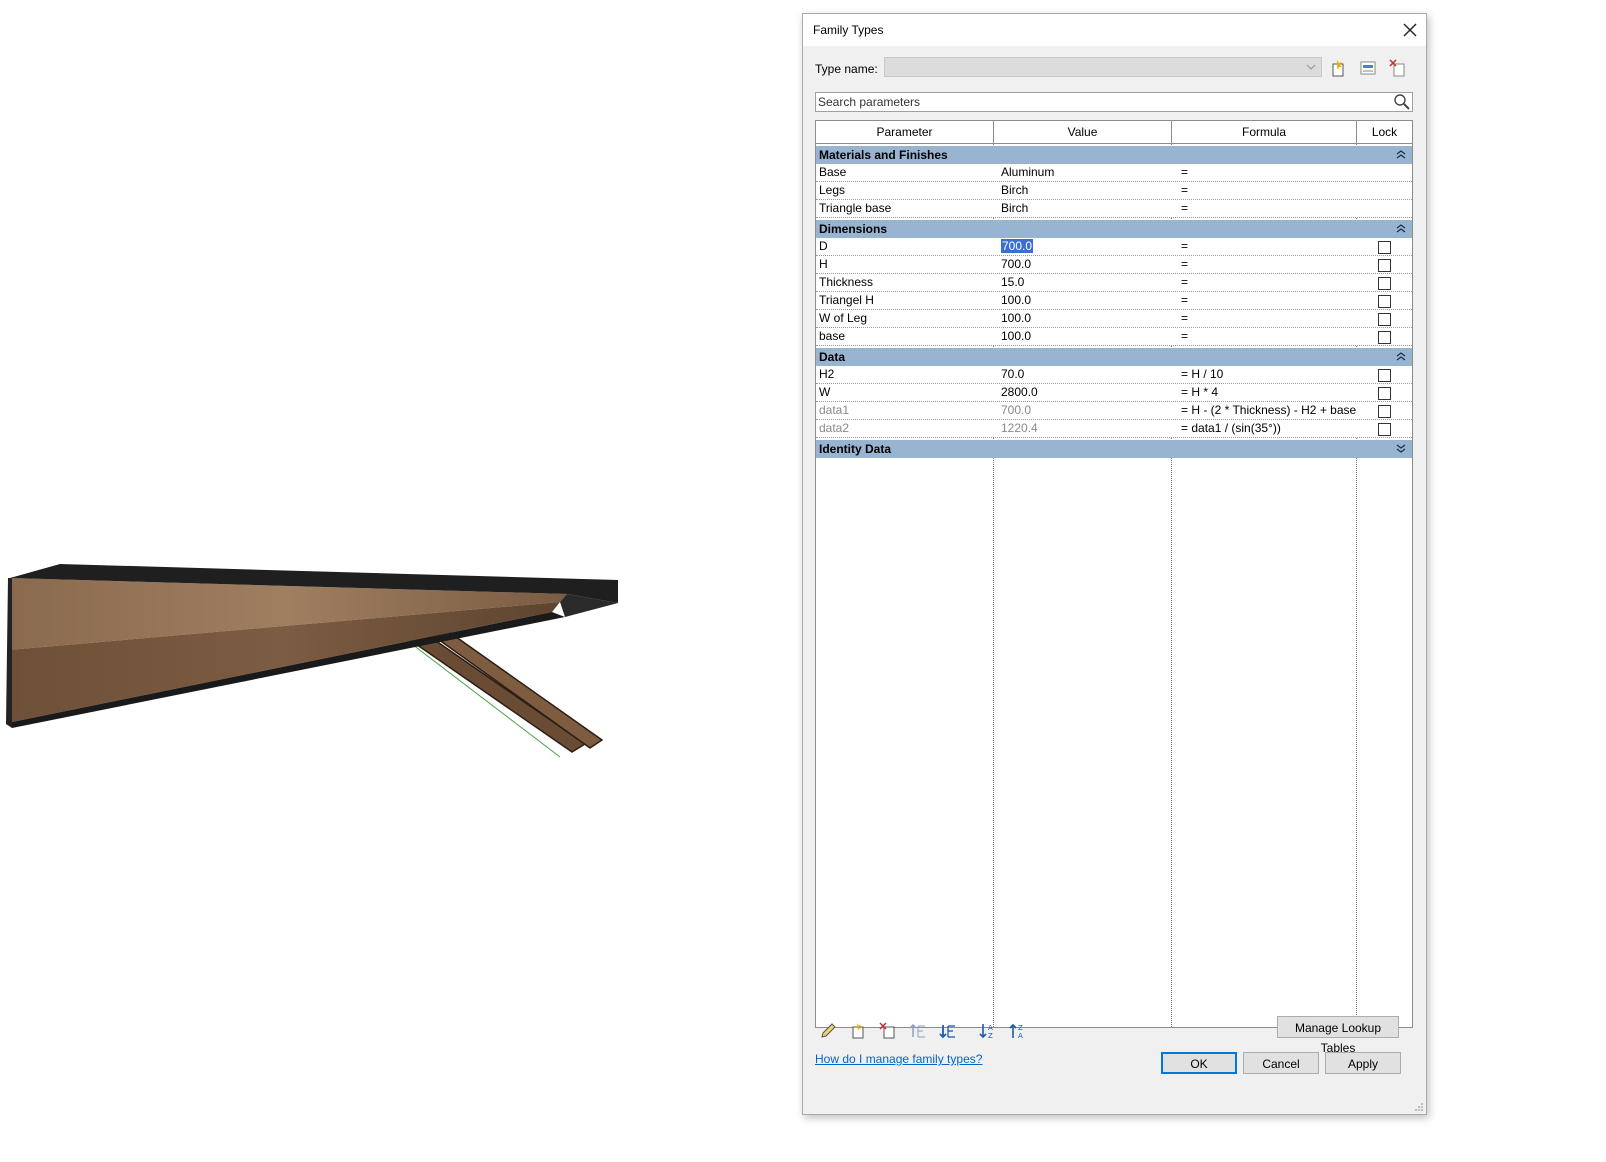 This screenshot has height=1162, width=1606. I want to click on parameter-row: W of Leg 100.0 =, so click(1114, 319).